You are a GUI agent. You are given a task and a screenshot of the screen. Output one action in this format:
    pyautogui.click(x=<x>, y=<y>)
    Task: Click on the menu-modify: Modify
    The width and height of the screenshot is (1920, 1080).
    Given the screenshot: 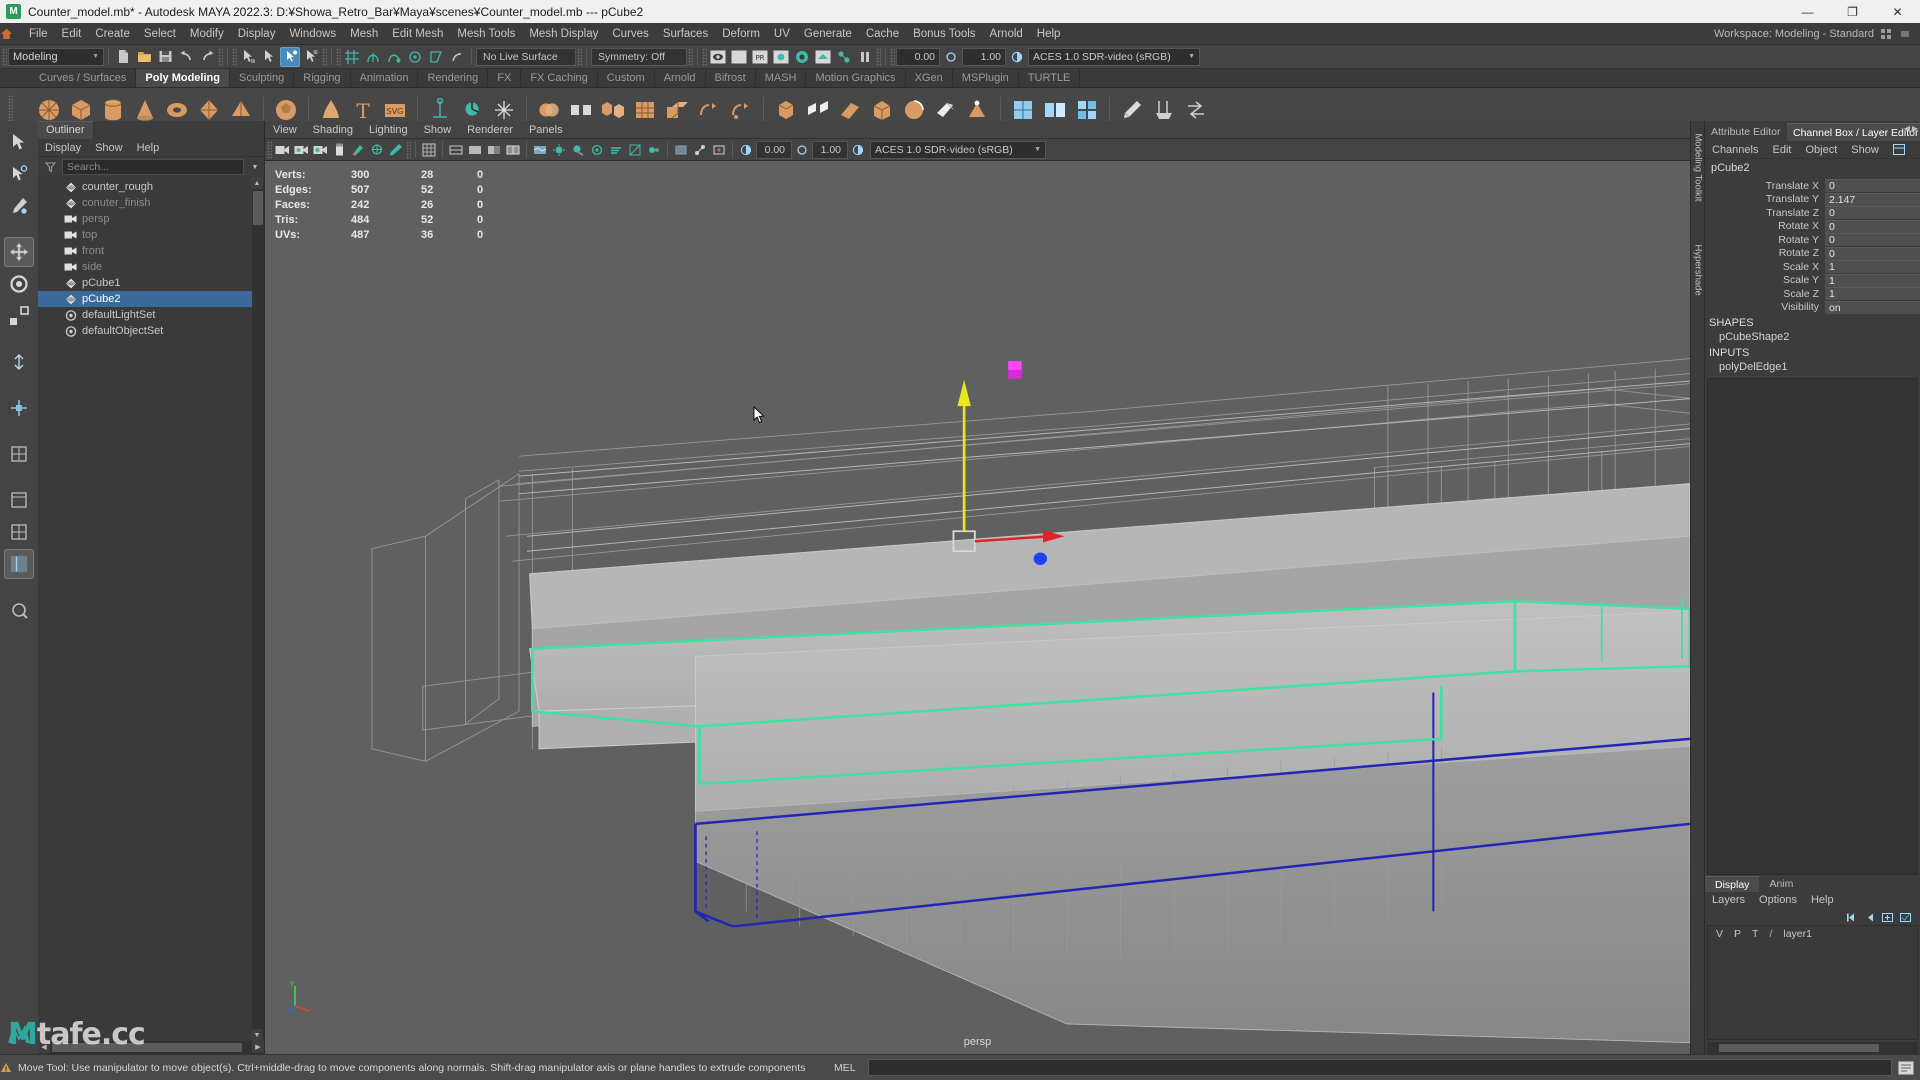 What is the action you would take?
    pyautogui.click(x=207, y=34)
    